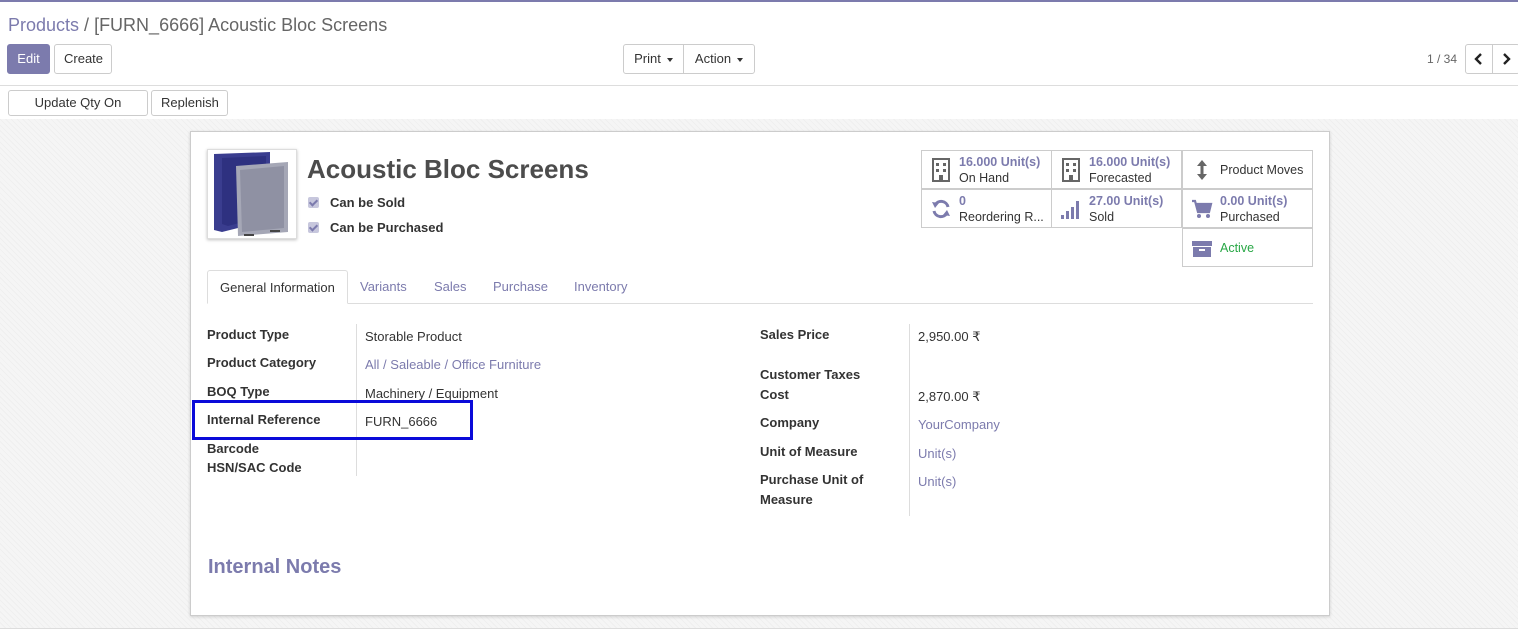  Describe the element at coordinates (1250, 217) in the screenshot. I see `purchased-label: Purchased` at that location.